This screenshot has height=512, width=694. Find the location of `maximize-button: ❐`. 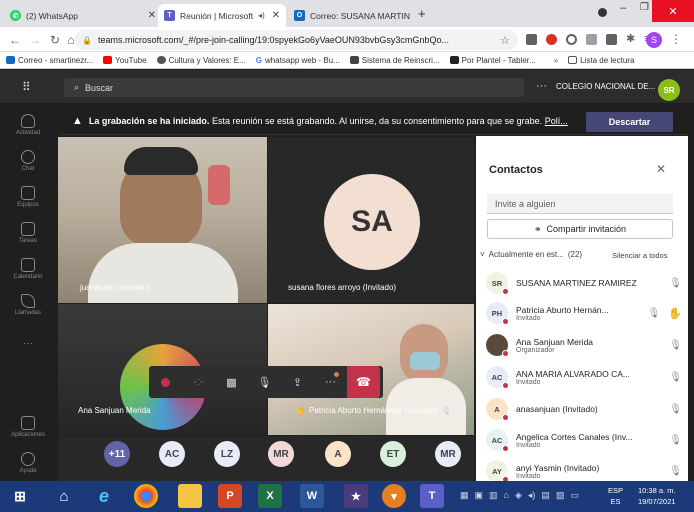

maximize-button: ❐ is located at coordinates (644, 7).